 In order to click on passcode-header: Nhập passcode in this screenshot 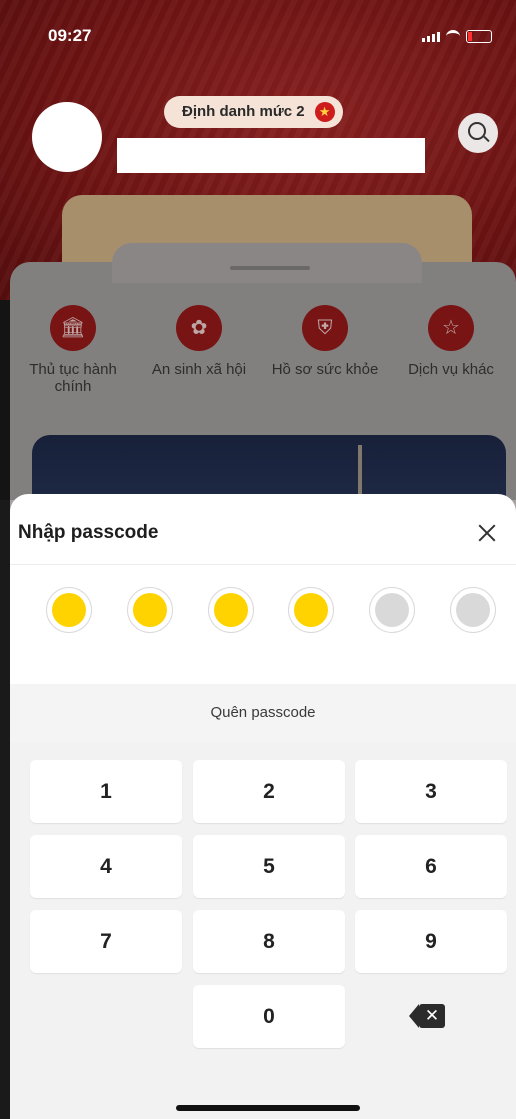, I will do `click(263, 529)`.